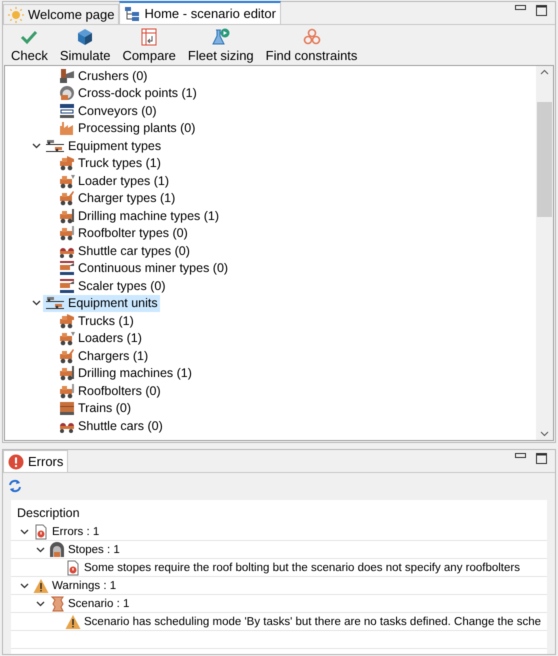 This screenshot has width=558, height=656. I want to click on column-header: Description, so click(279, 511).